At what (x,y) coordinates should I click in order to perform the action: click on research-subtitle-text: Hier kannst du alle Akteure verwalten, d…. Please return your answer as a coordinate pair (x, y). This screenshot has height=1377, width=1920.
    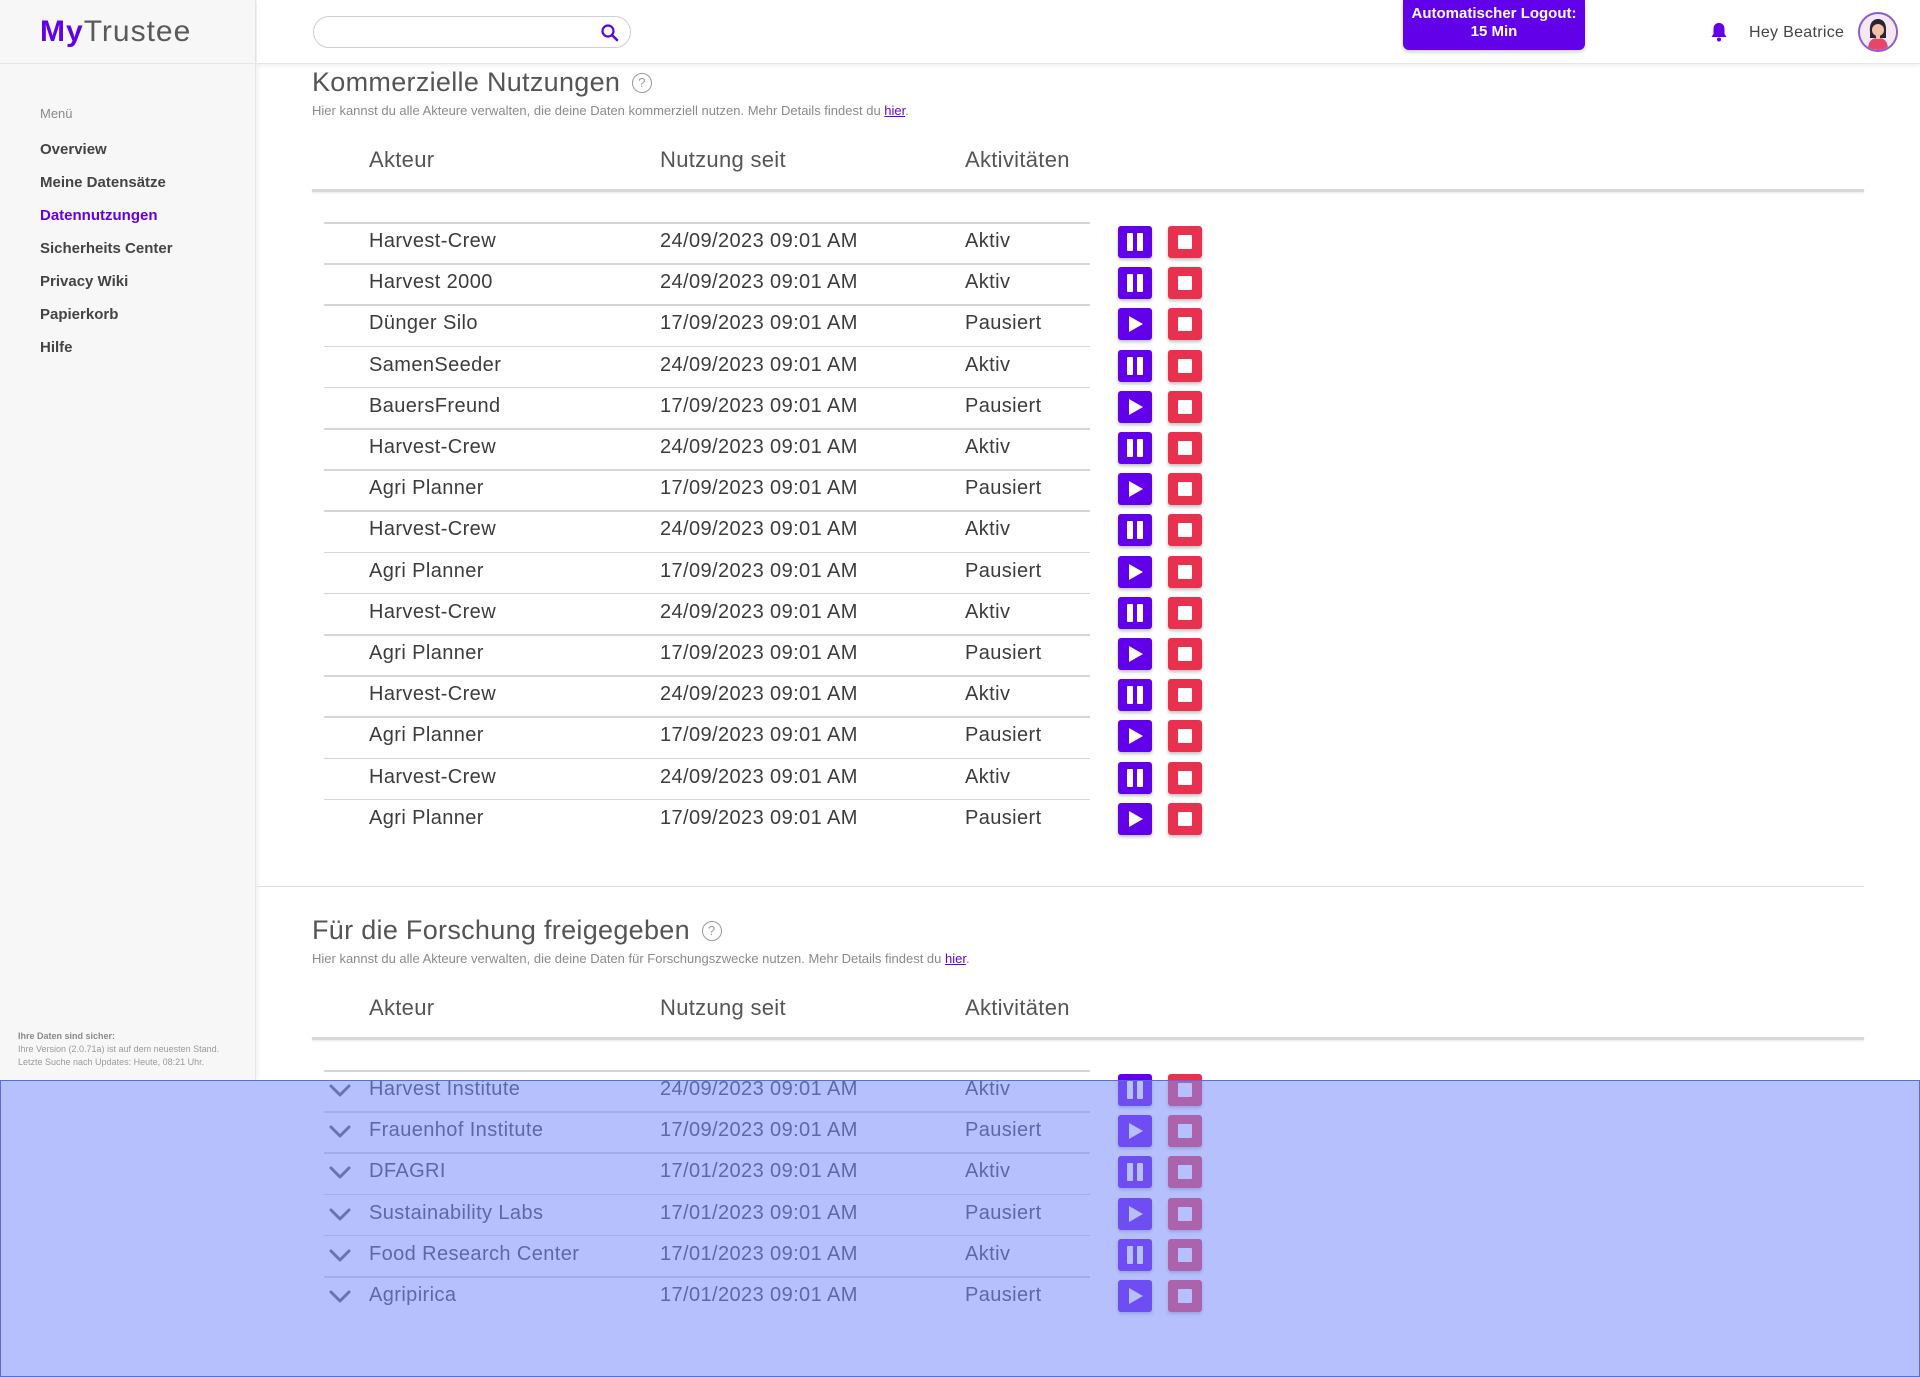
    Looking at the image, I should click on (629, 958).